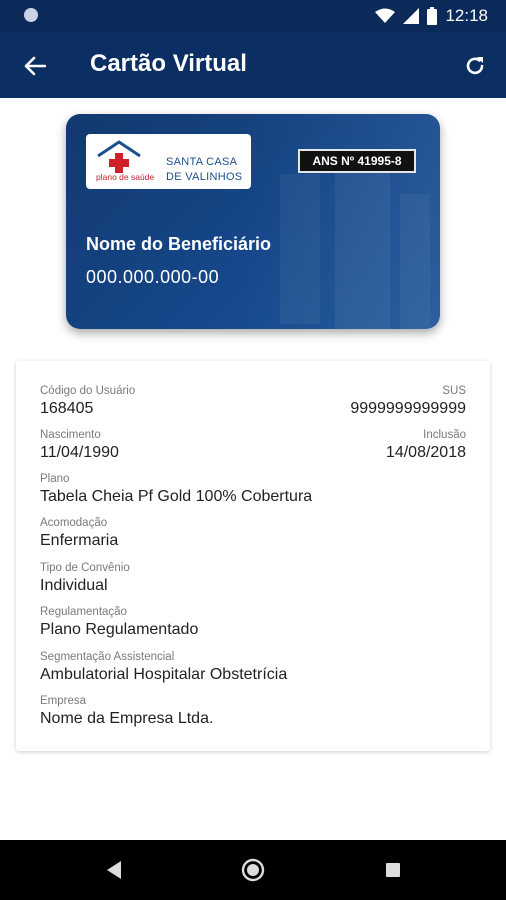 The height and width of the screenshot is (900, 506). I want to click on refresh-button, so click(475, 66).